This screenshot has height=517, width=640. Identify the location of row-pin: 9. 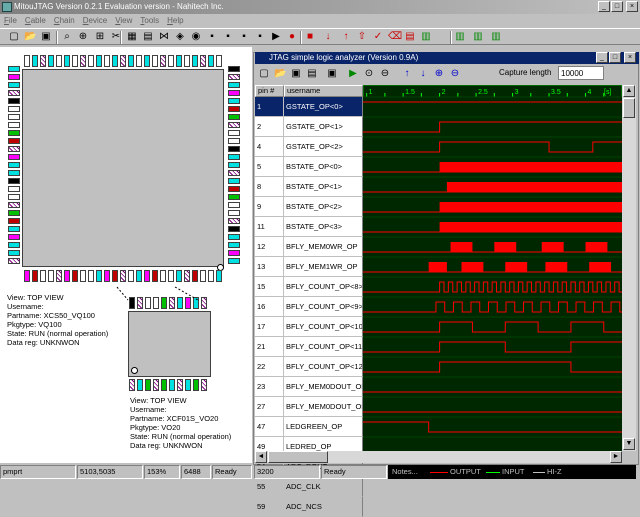
(269, 207).